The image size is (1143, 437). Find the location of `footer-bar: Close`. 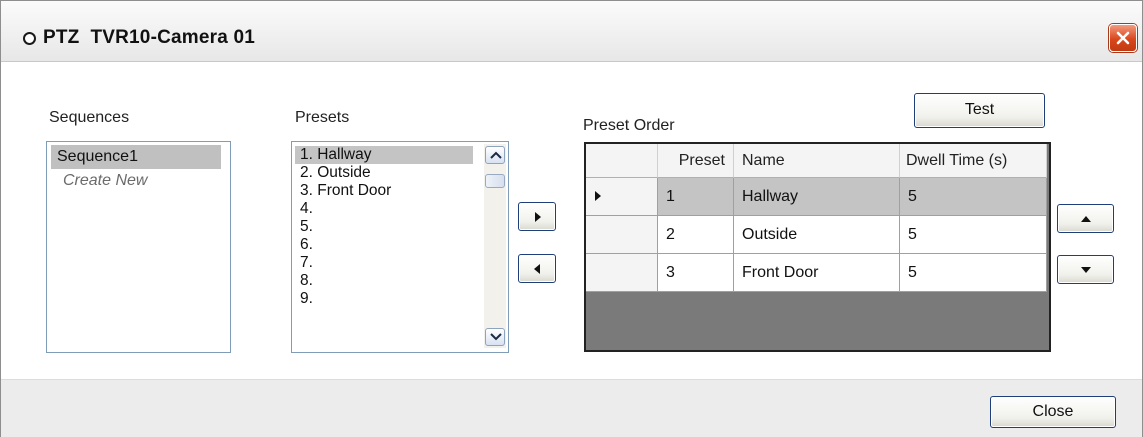

footer-bar: Close is located at coordinates (571, 408).